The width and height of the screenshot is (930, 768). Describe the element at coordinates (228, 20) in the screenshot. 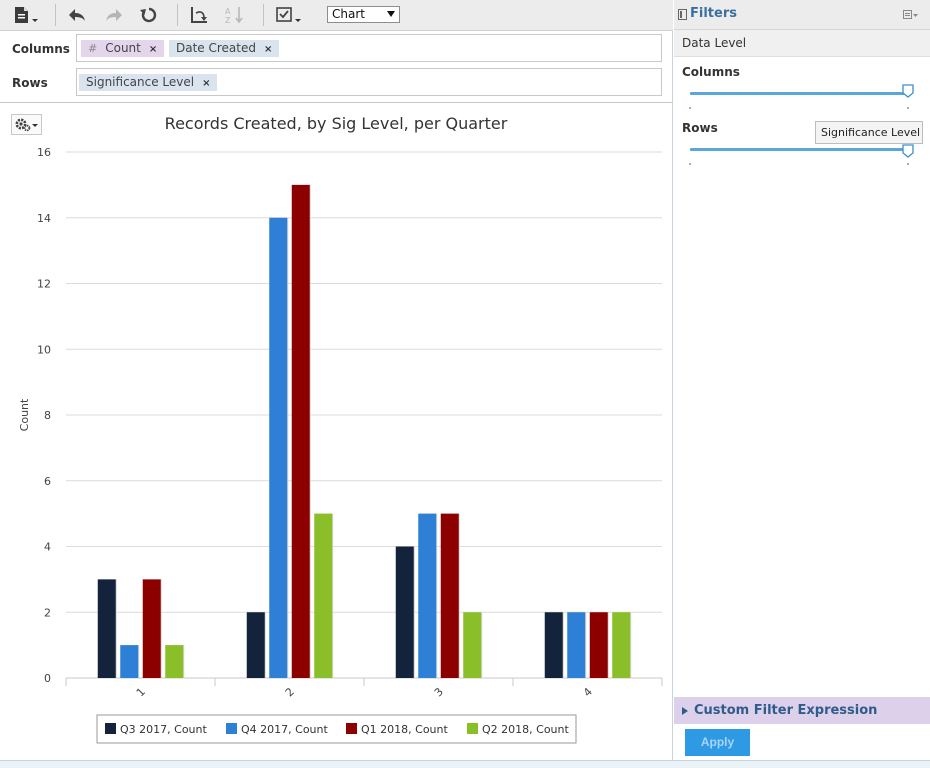

I see `svg-text: Z` at that location.